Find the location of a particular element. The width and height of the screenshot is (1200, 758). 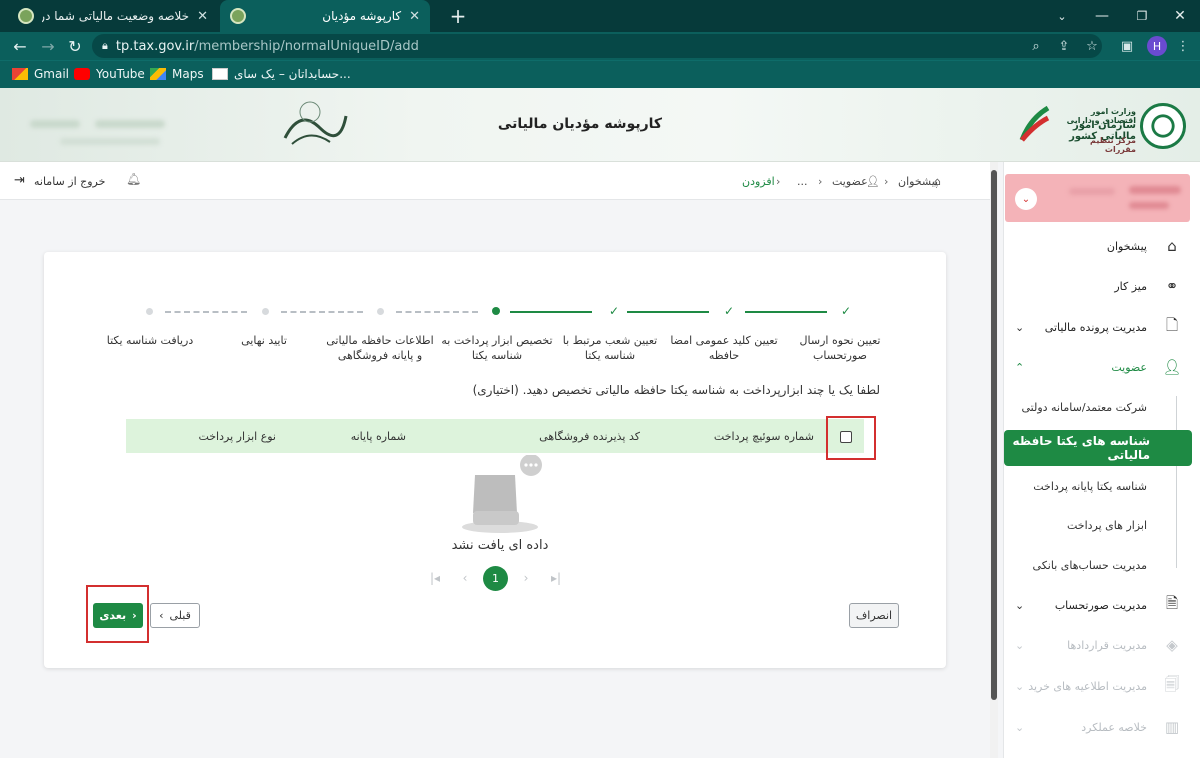

minimize-icon: — is located at coordinates (1102, 16).